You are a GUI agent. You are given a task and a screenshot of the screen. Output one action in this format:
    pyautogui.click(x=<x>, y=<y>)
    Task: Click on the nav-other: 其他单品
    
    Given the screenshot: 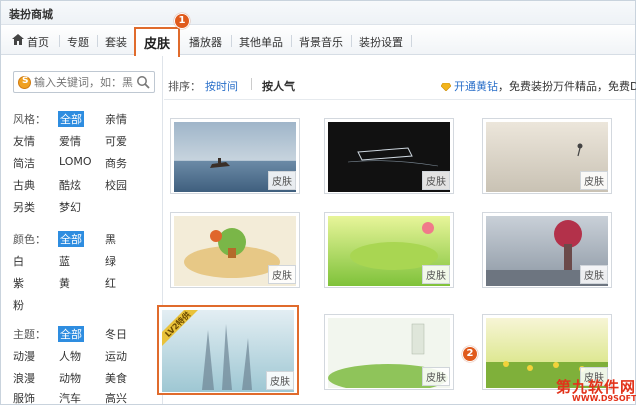 What is the action you would take?
    pyautogui.click(x=261, y=42)
    